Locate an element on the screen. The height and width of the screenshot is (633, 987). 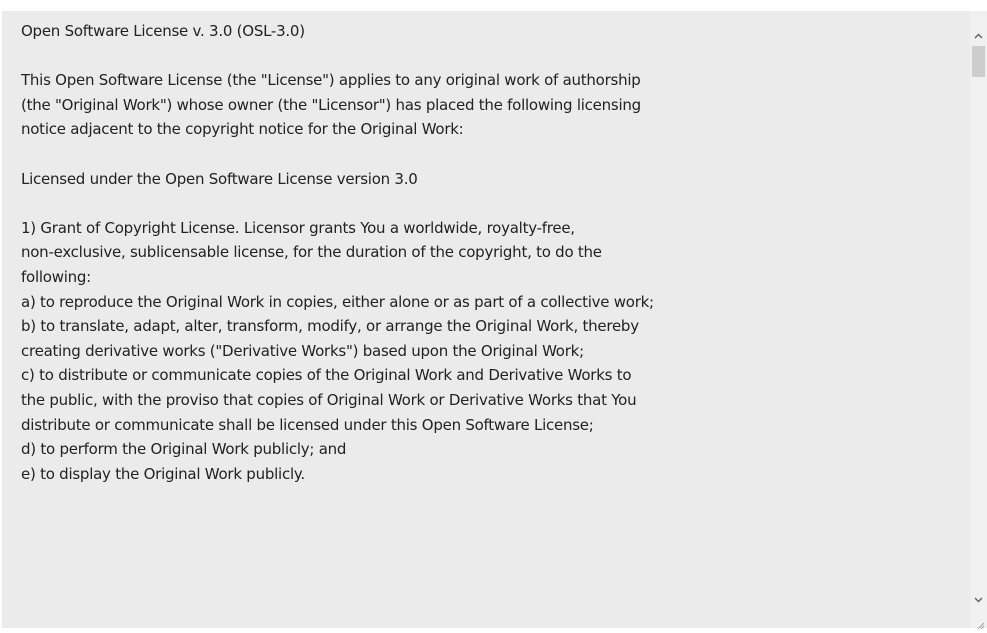
chevron-up-icon is located at coordinates (978, 35).